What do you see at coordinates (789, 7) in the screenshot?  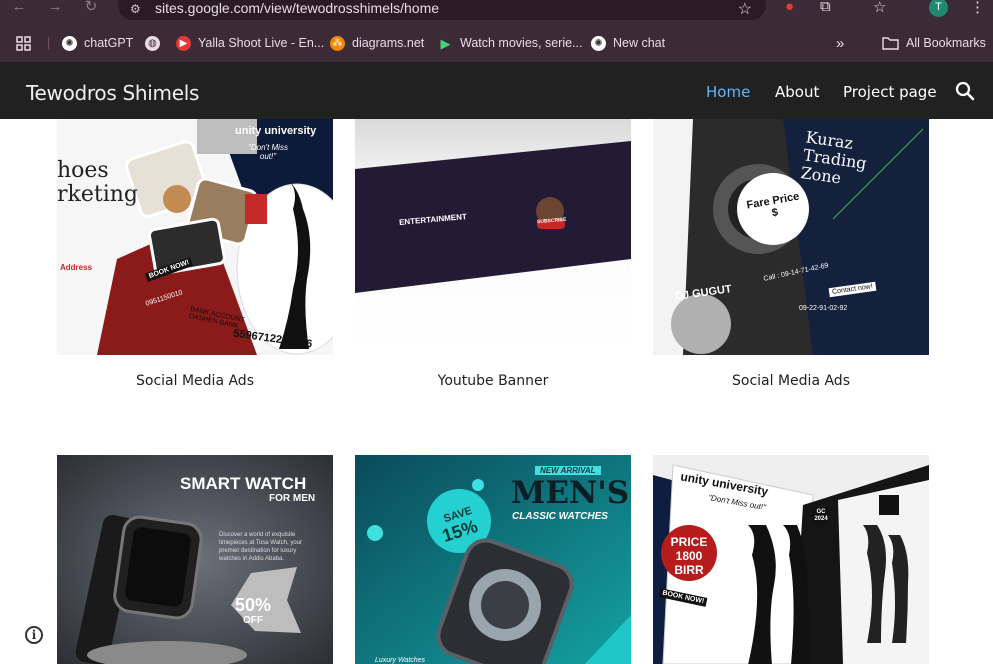 I see `extension-icon: ●` at bounding box center [789, 7].